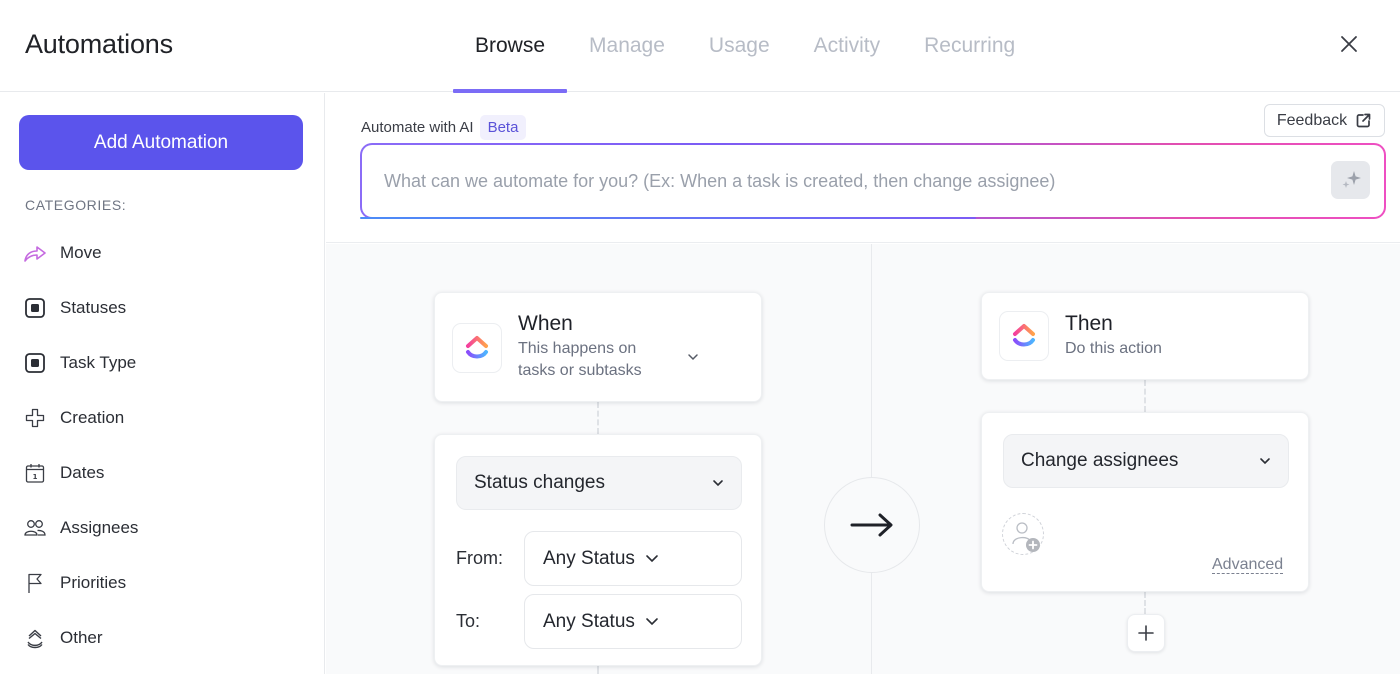 This screenshot has height=674, width=1400. I want to click on flag-icon, so click(35, 583).